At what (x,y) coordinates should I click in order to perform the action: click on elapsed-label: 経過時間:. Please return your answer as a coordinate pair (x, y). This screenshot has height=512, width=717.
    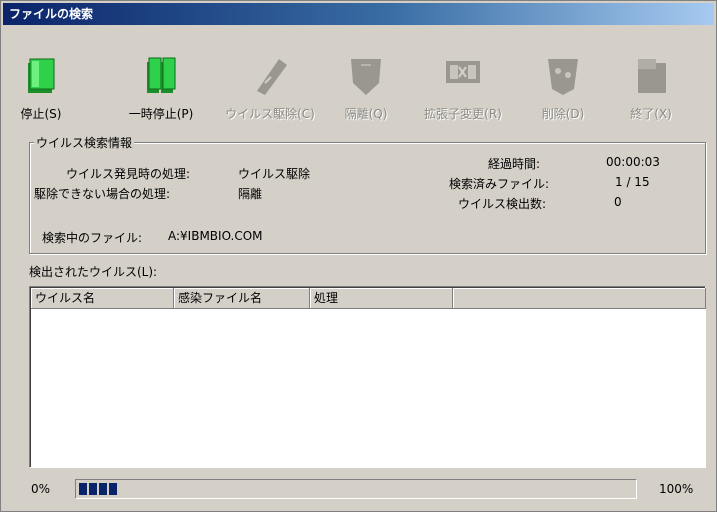
    Looking at the image, I should click on (514, 164).